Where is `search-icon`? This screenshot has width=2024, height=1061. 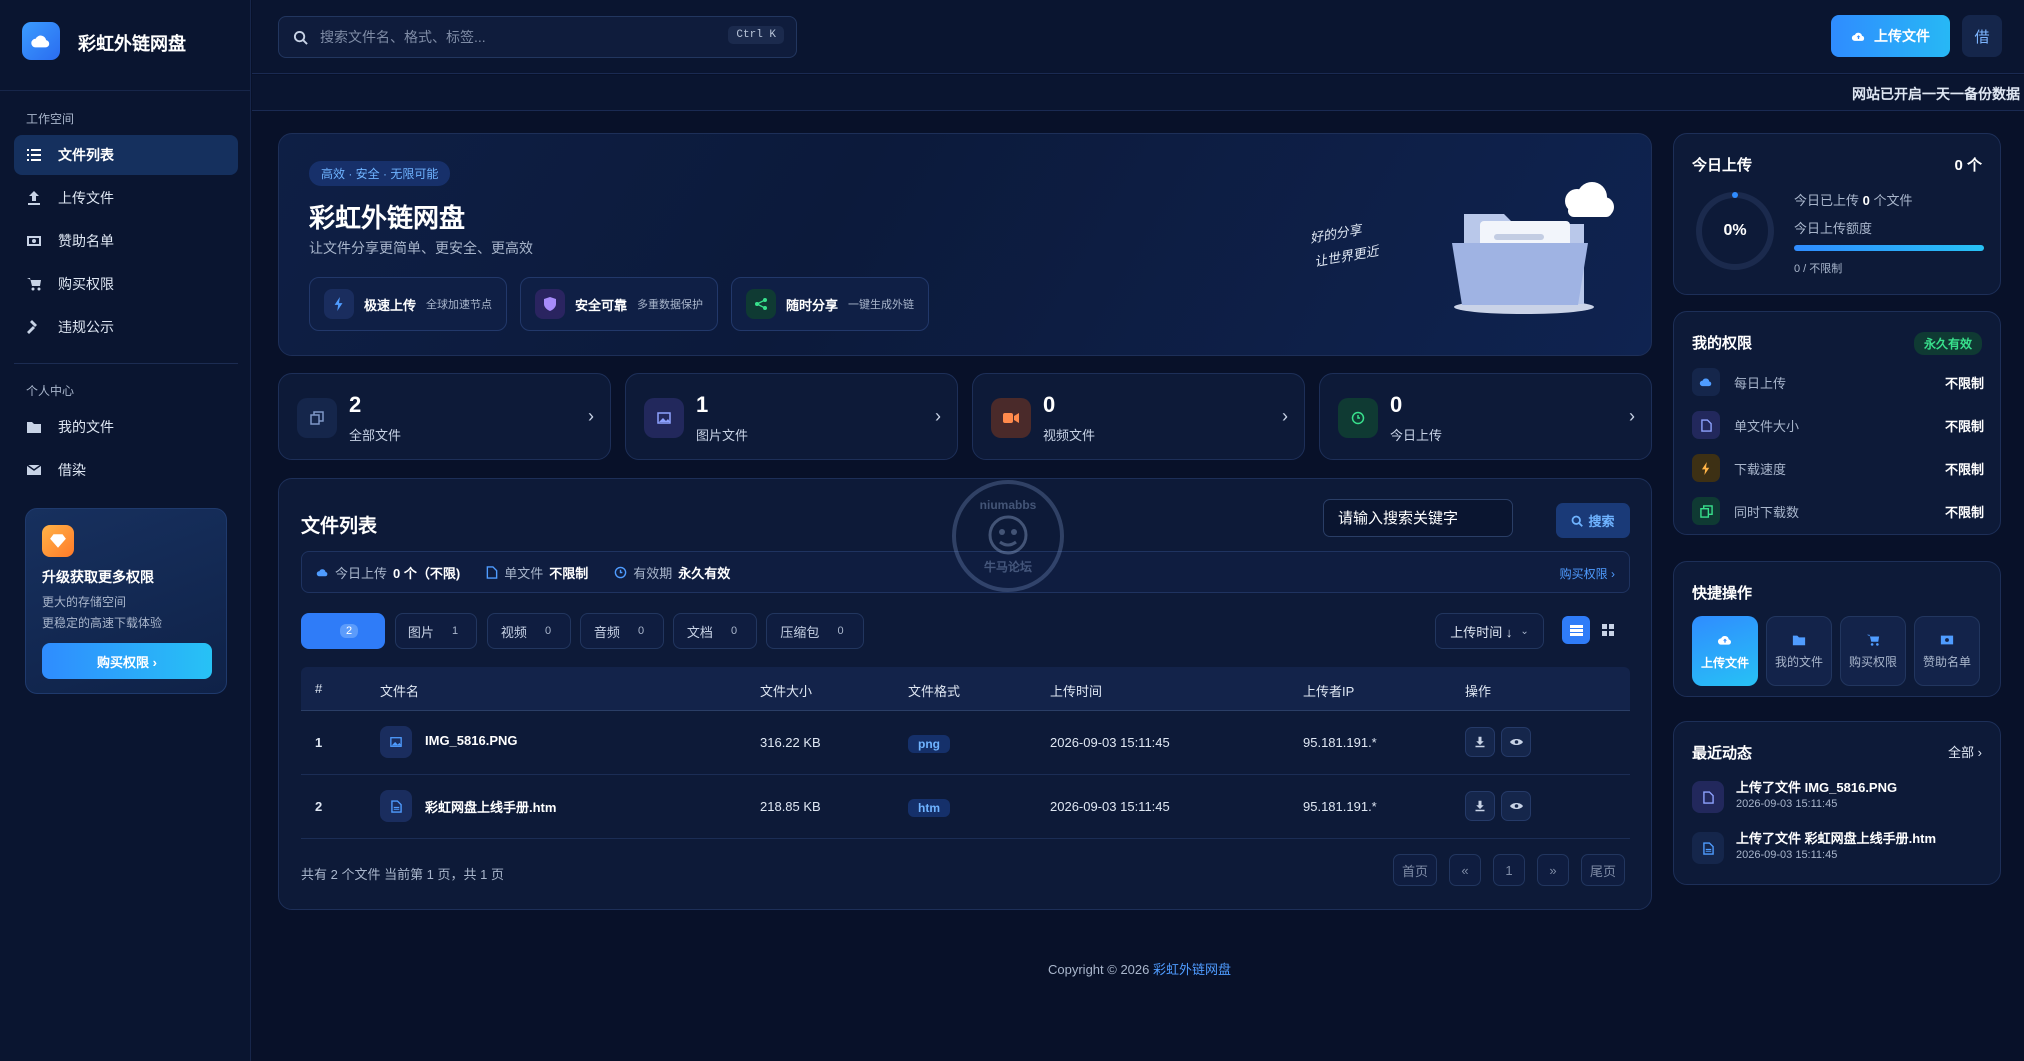 search-icon is located at coordinates (300, 37).